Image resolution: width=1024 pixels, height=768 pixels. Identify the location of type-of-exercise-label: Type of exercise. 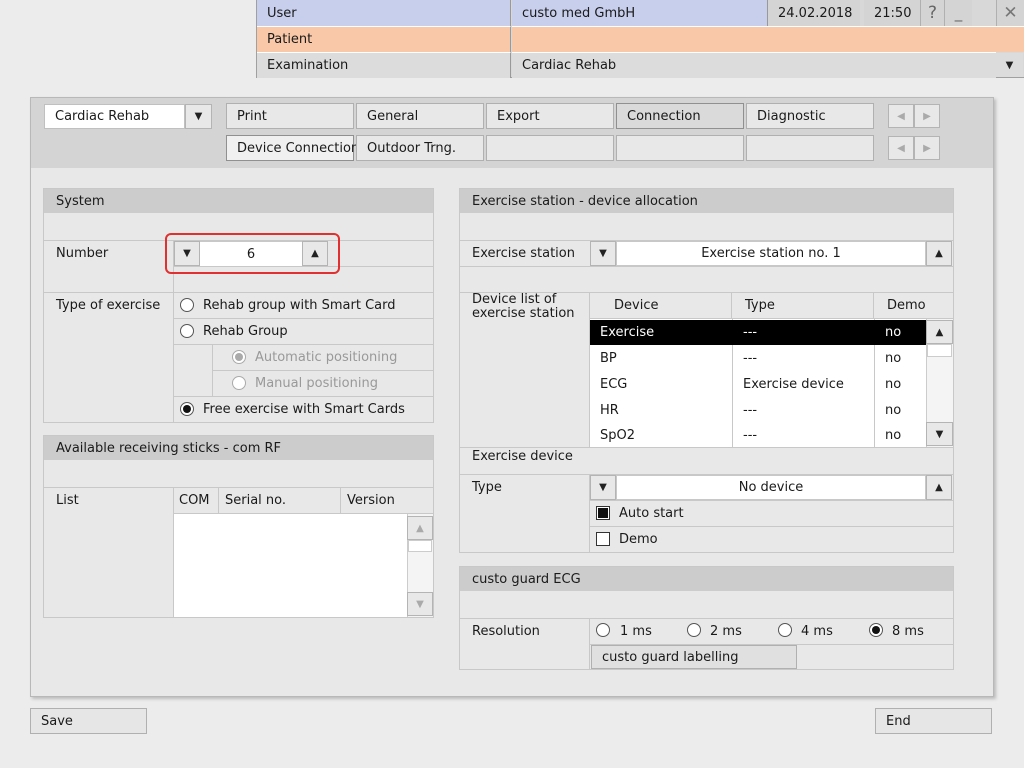
(108, 305).